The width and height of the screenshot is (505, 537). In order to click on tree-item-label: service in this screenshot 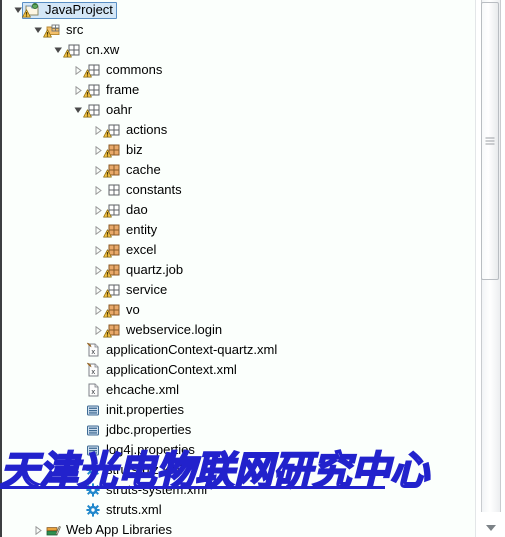, I will do `click(147, 289)`.